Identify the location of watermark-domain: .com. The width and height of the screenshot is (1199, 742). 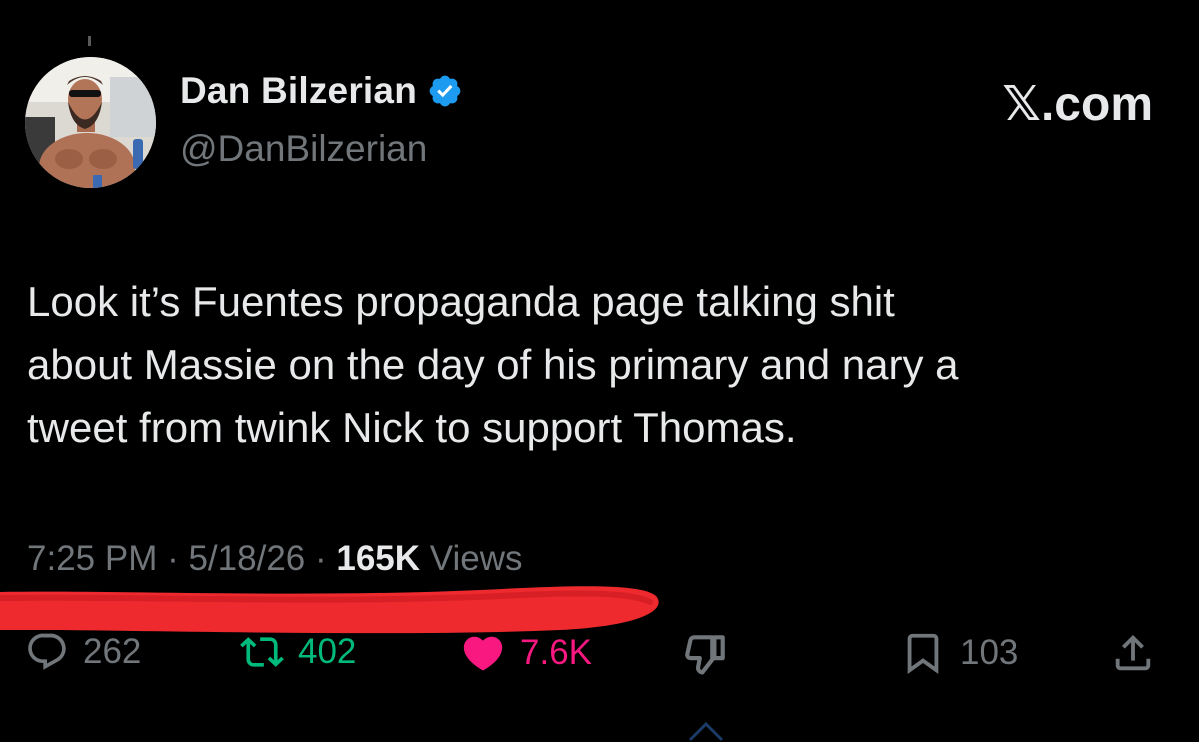
(1096, 104).